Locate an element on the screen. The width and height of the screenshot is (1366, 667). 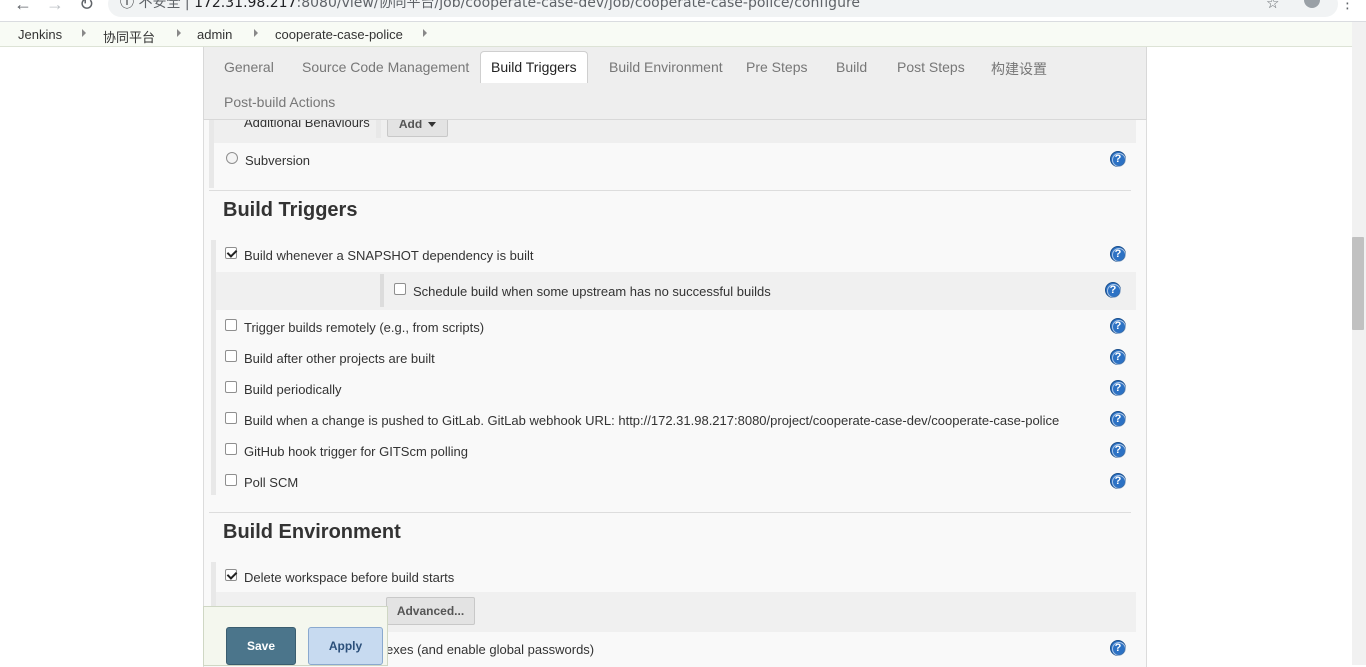
tab-build-settings: 构建设置 is located at coordinates (1019, 69).